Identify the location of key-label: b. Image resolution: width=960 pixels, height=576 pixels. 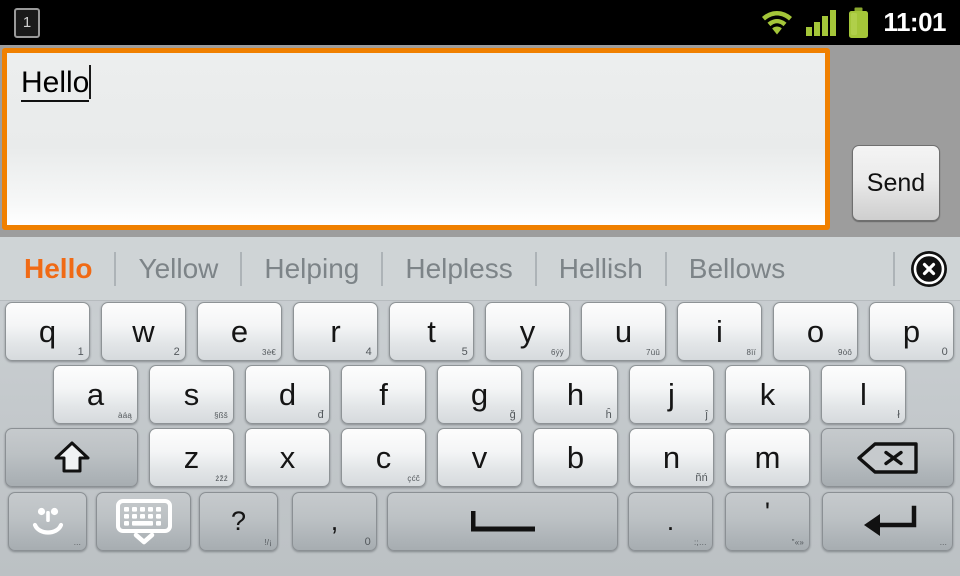
(575, 457).